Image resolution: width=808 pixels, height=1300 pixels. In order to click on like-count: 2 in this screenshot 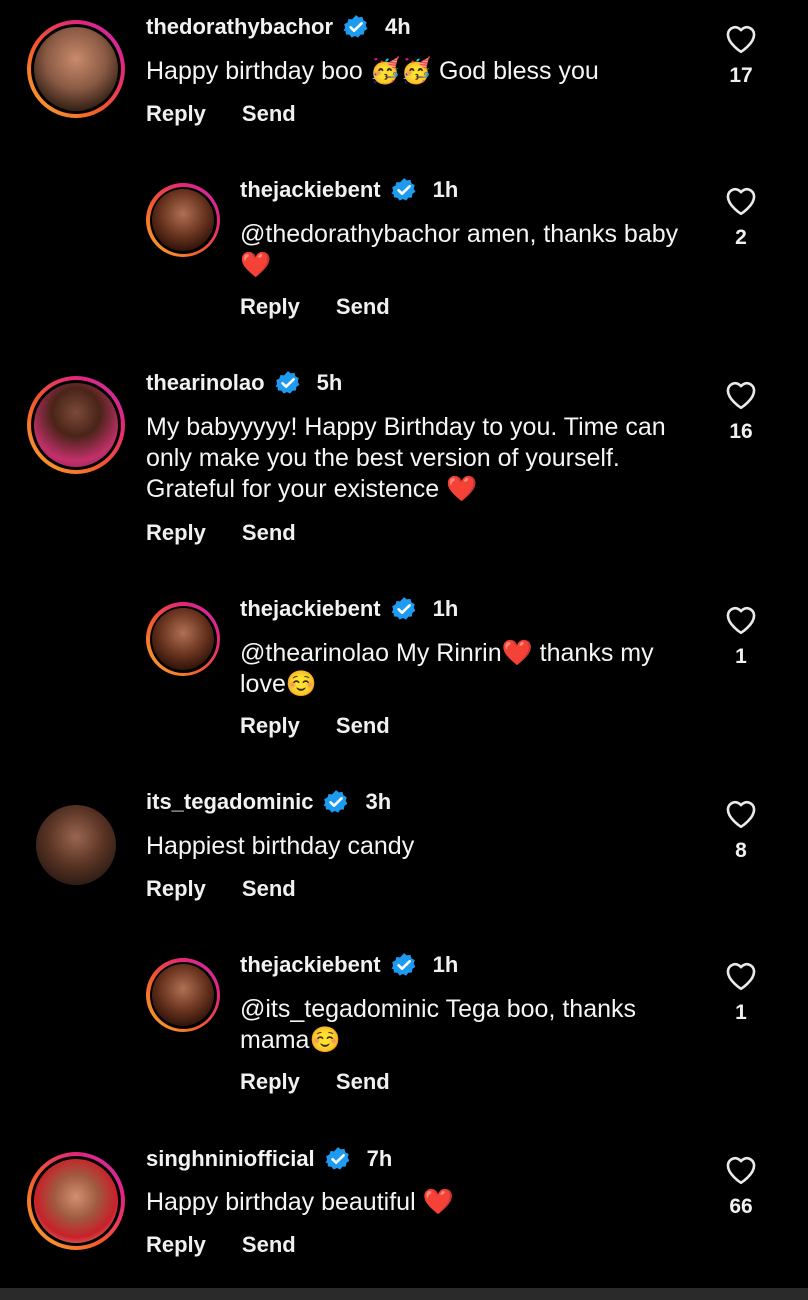, I will do `click(741, 237)`.